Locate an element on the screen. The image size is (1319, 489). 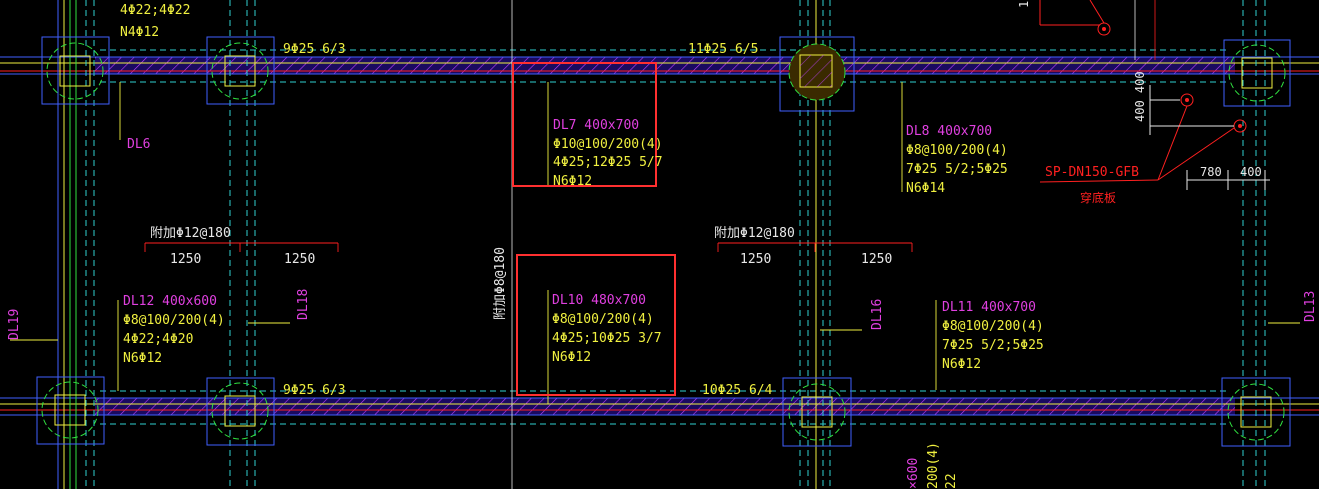
pipe-label: SP-DN150-GFB is located at coordinates (1092, 172).